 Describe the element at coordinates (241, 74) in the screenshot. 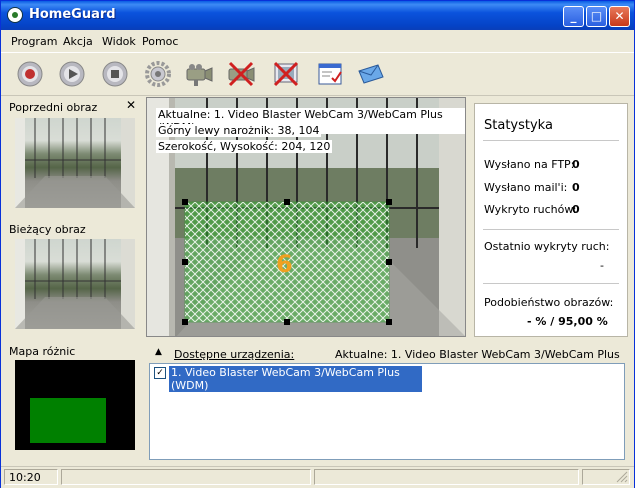

I see `camera-disabled-icon` at that location.